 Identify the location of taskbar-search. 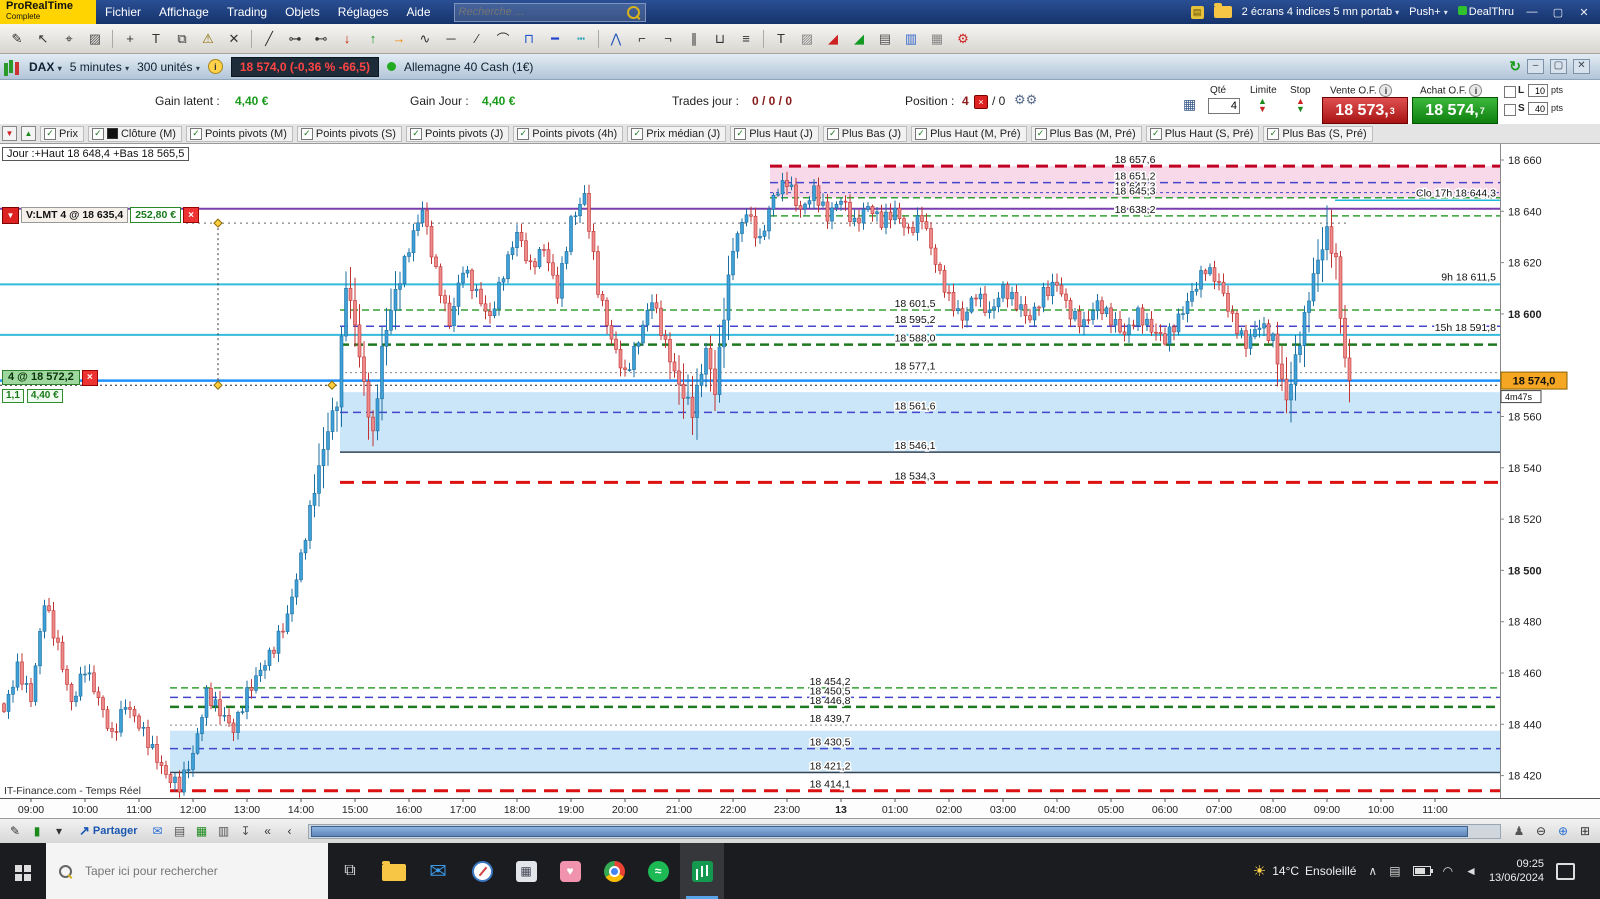
(187, 871).